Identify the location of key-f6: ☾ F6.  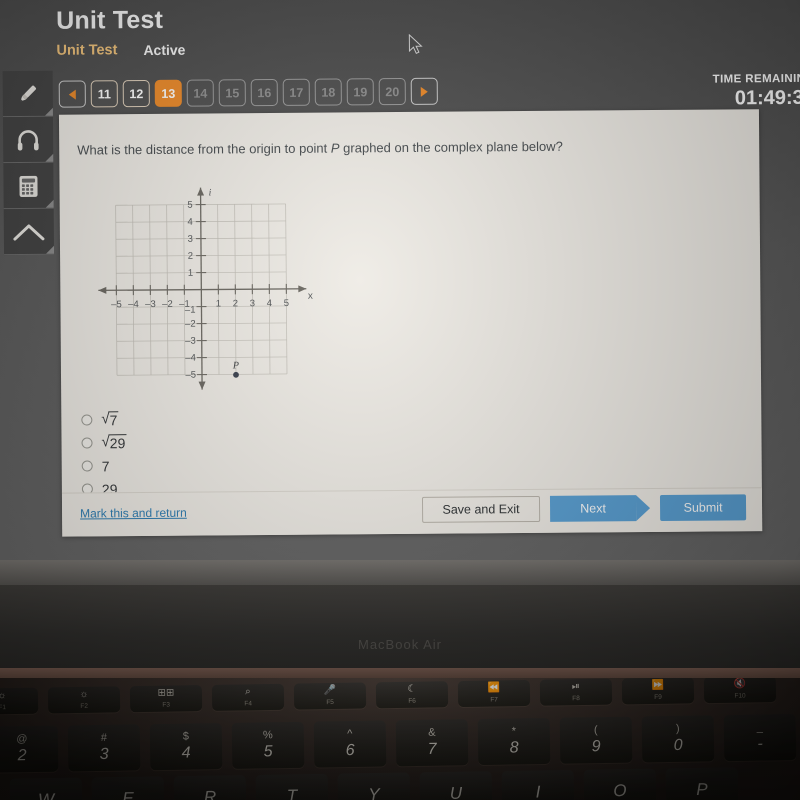
(412, 695).